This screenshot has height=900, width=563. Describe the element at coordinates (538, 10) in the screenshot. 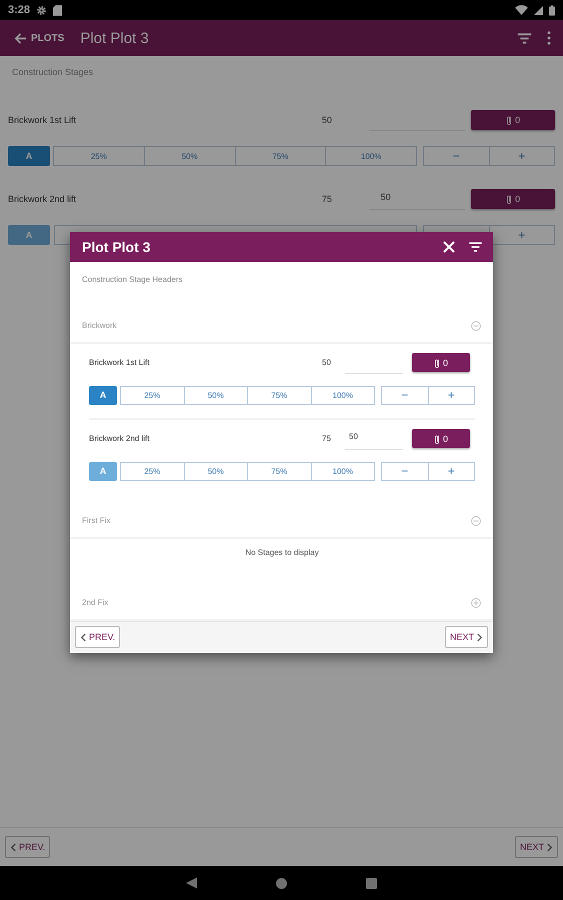

I see `signal-icon` at that location.